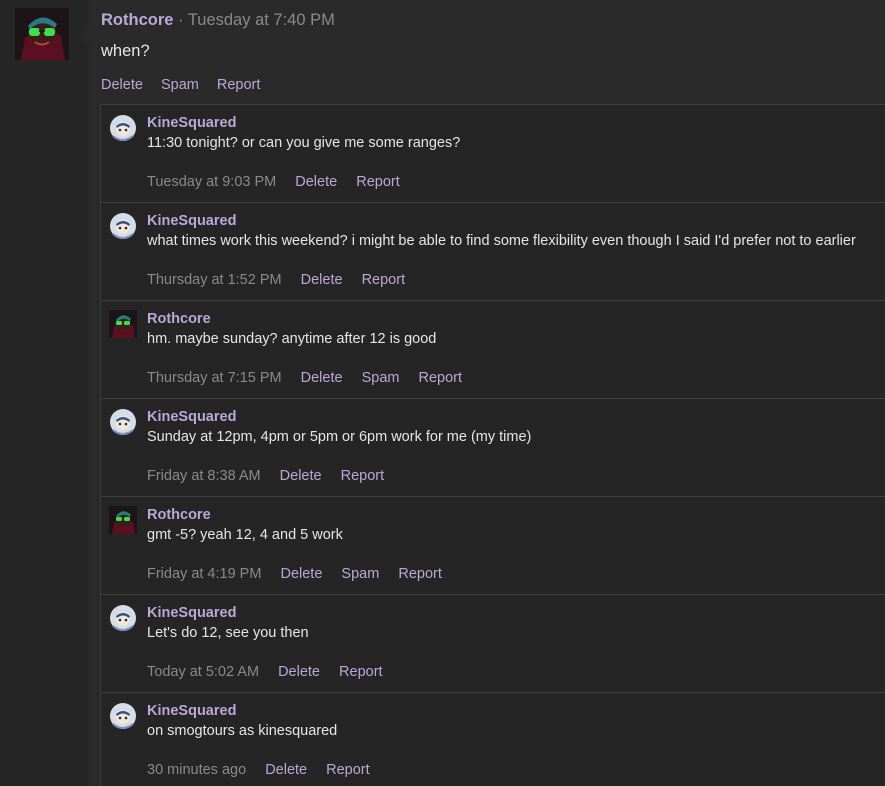 This screenshot has width=885, height=786. I want to click on post-pointer, so click(84, 35).